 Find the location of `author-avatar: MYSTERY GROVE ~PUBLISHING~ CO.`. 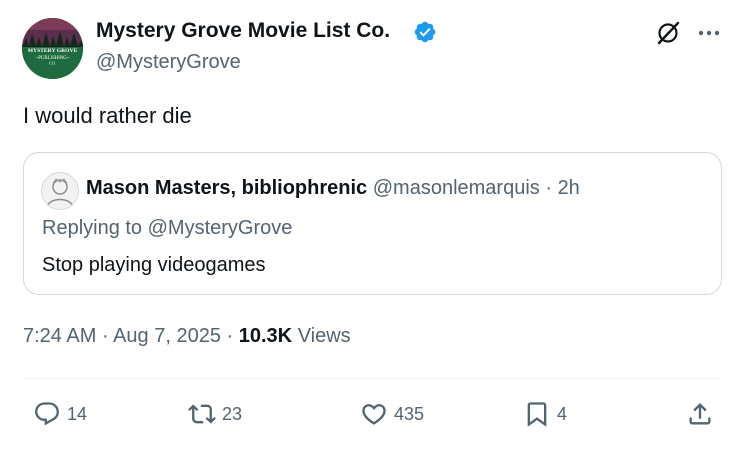

author-avatar: MYSTERY GROVE ~PUBLISHING~ CO. is located at coordinates (52, 48).